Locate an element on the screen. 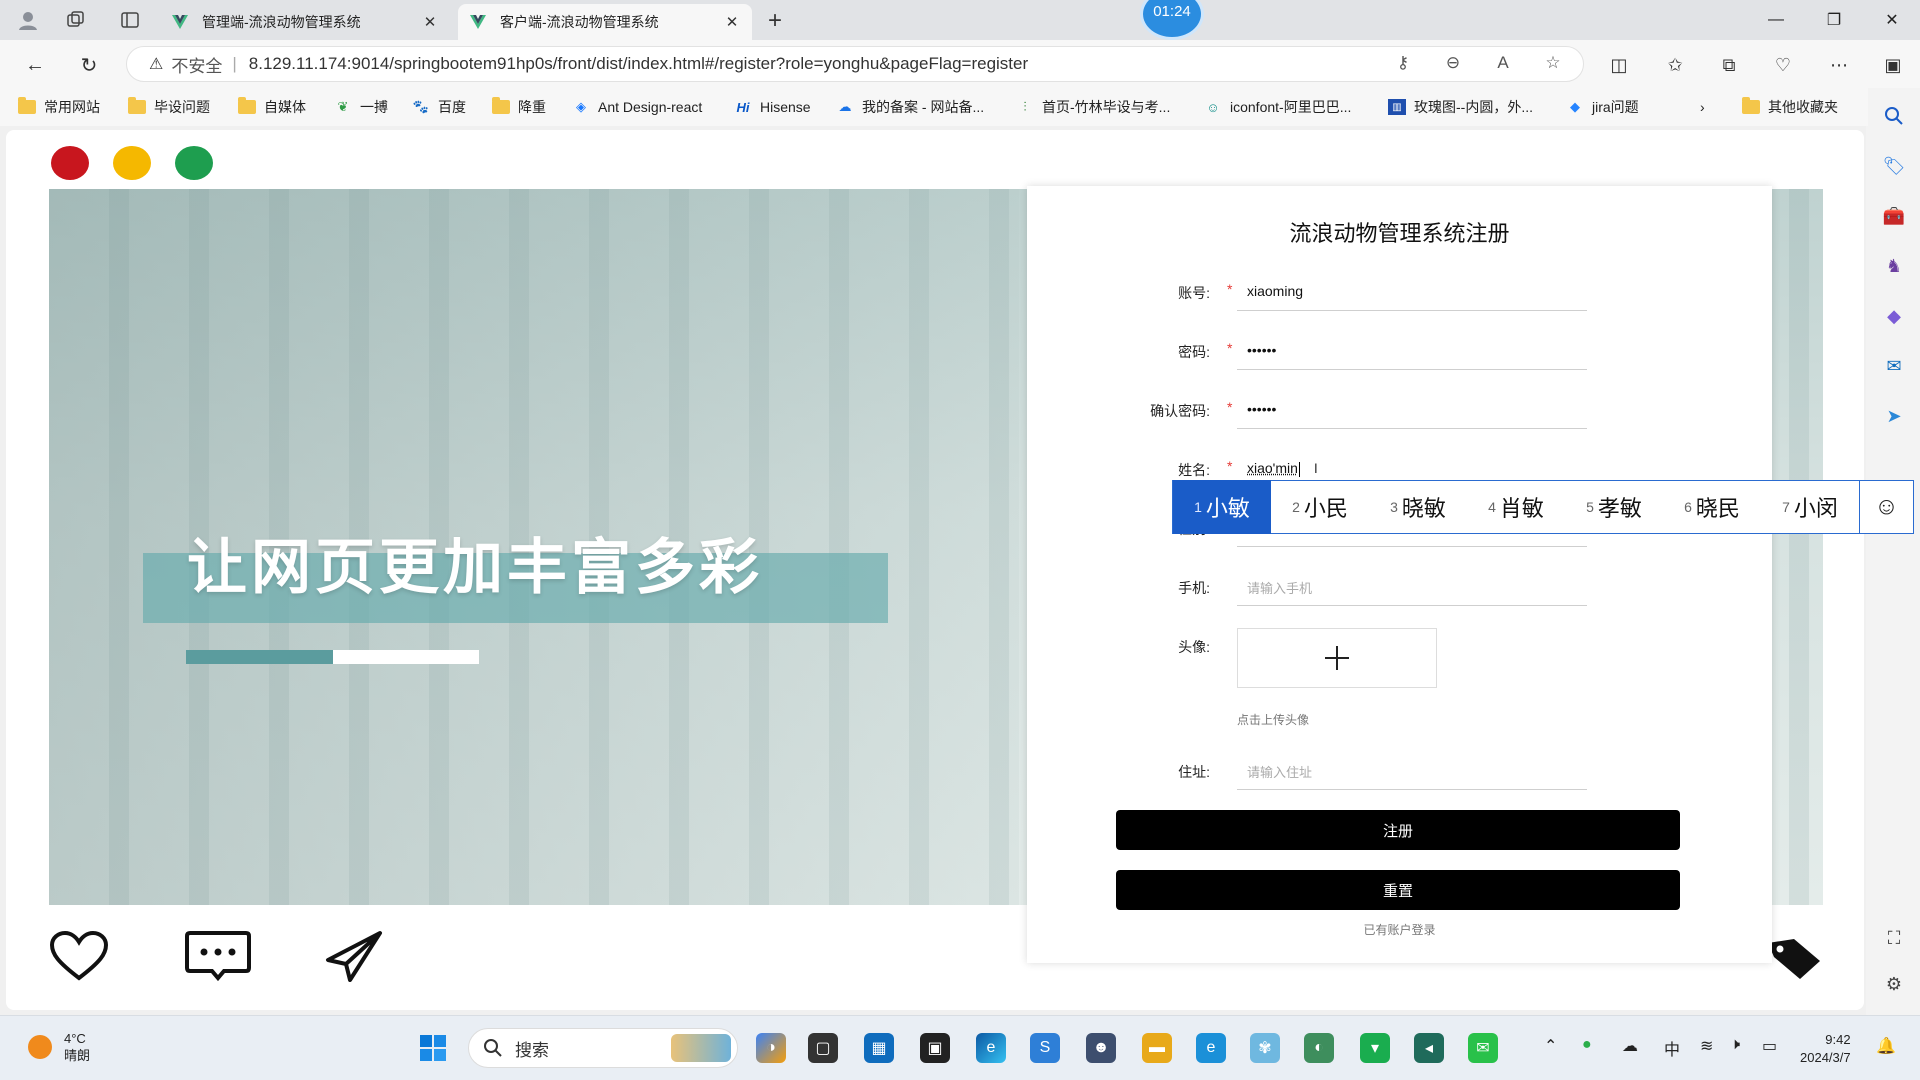 This screenshot has width=1920, height=1080. onedrive-icon: ☁ is located at coordinates (1630, 1046).